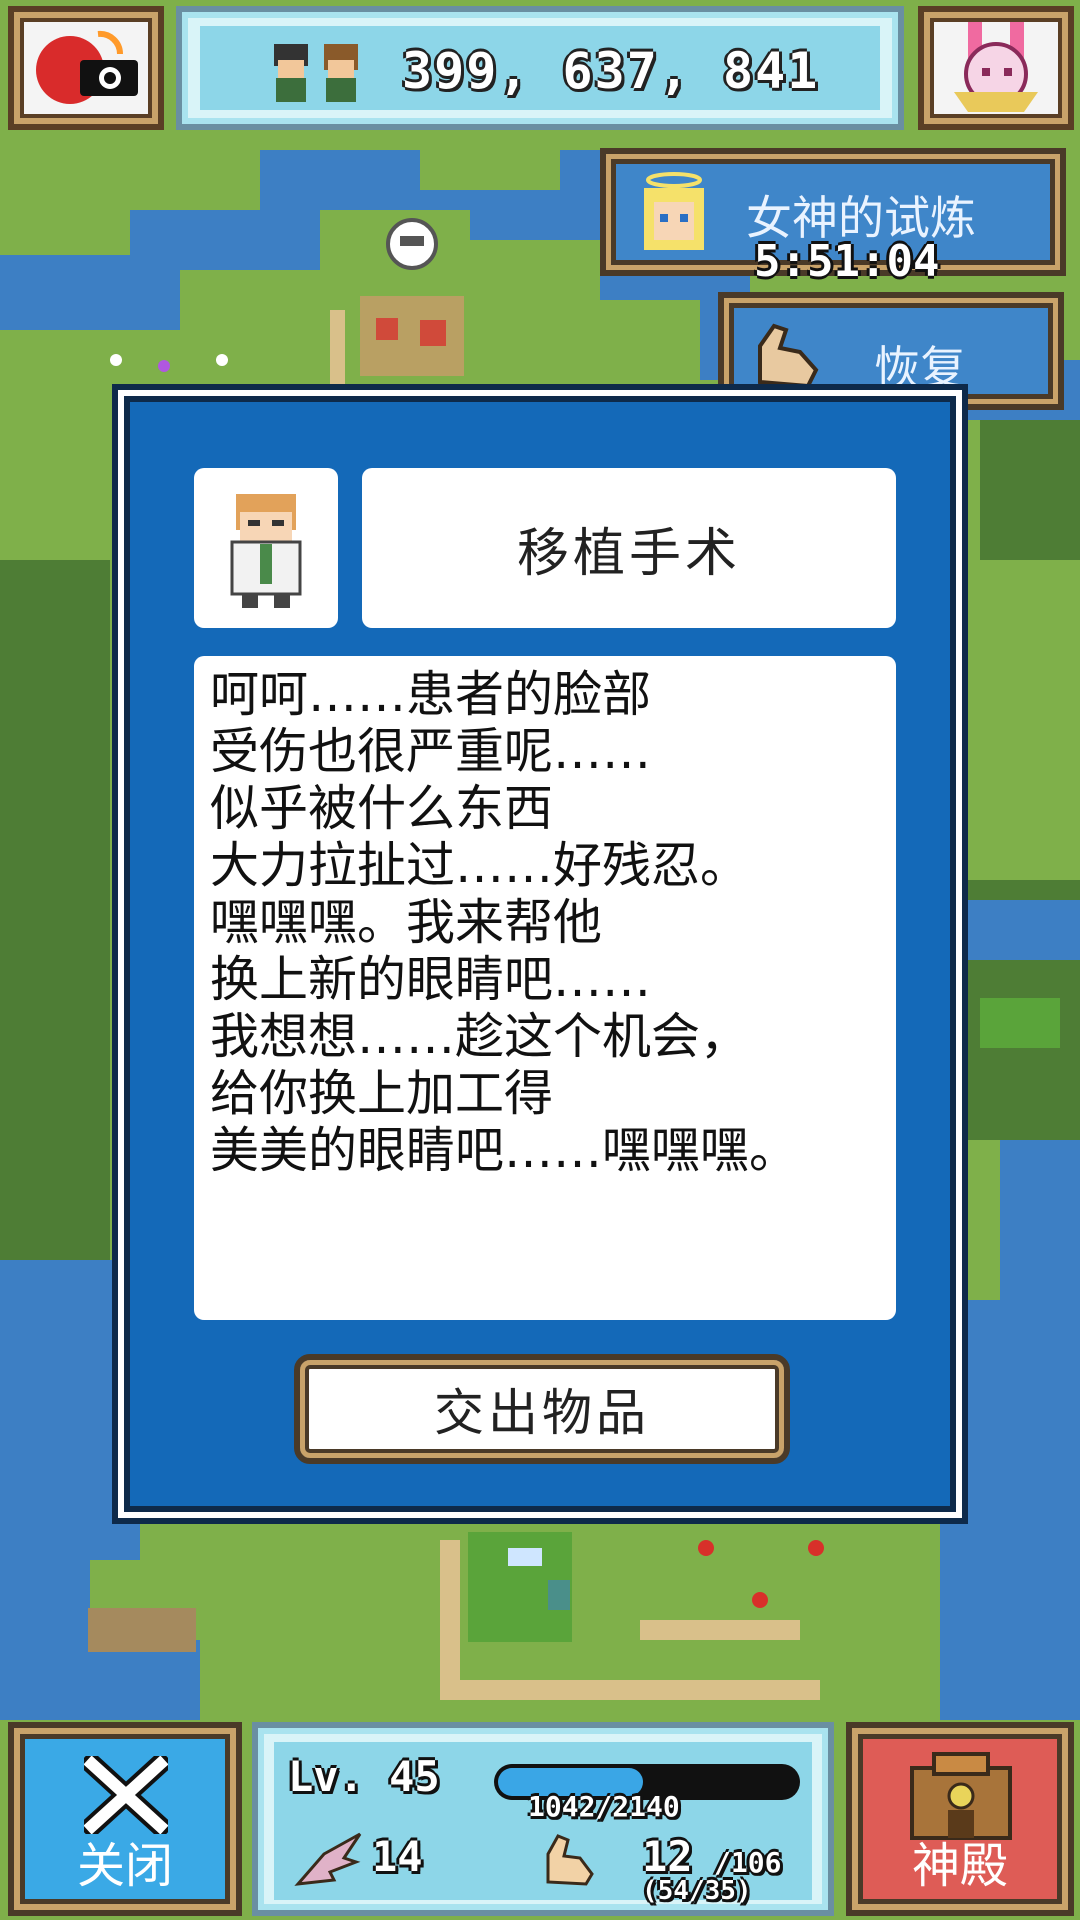 This screenshot has height=1920, width=1080. What do you see at coordinates (833, 217) in the screenshot?
I see `goddess-trial-button: 女神的试炼 5:51:04` at bounding box center [833, 217].